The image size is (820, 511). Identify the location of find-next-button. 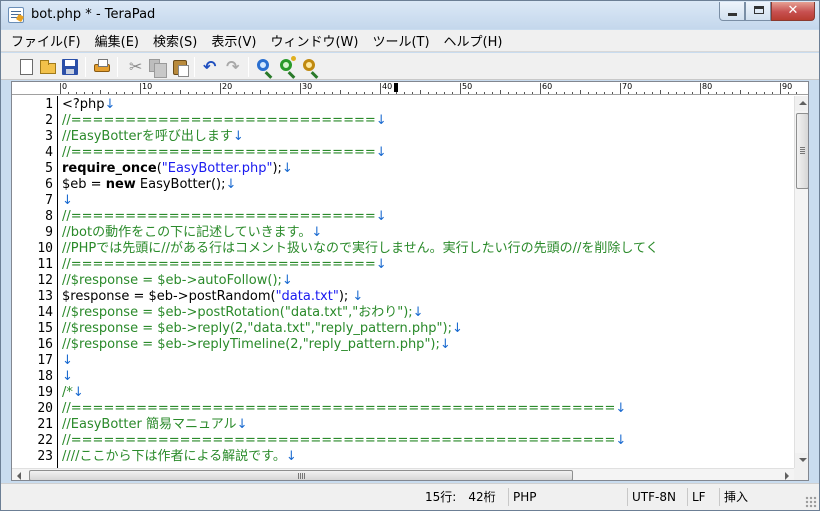
(288, 66).